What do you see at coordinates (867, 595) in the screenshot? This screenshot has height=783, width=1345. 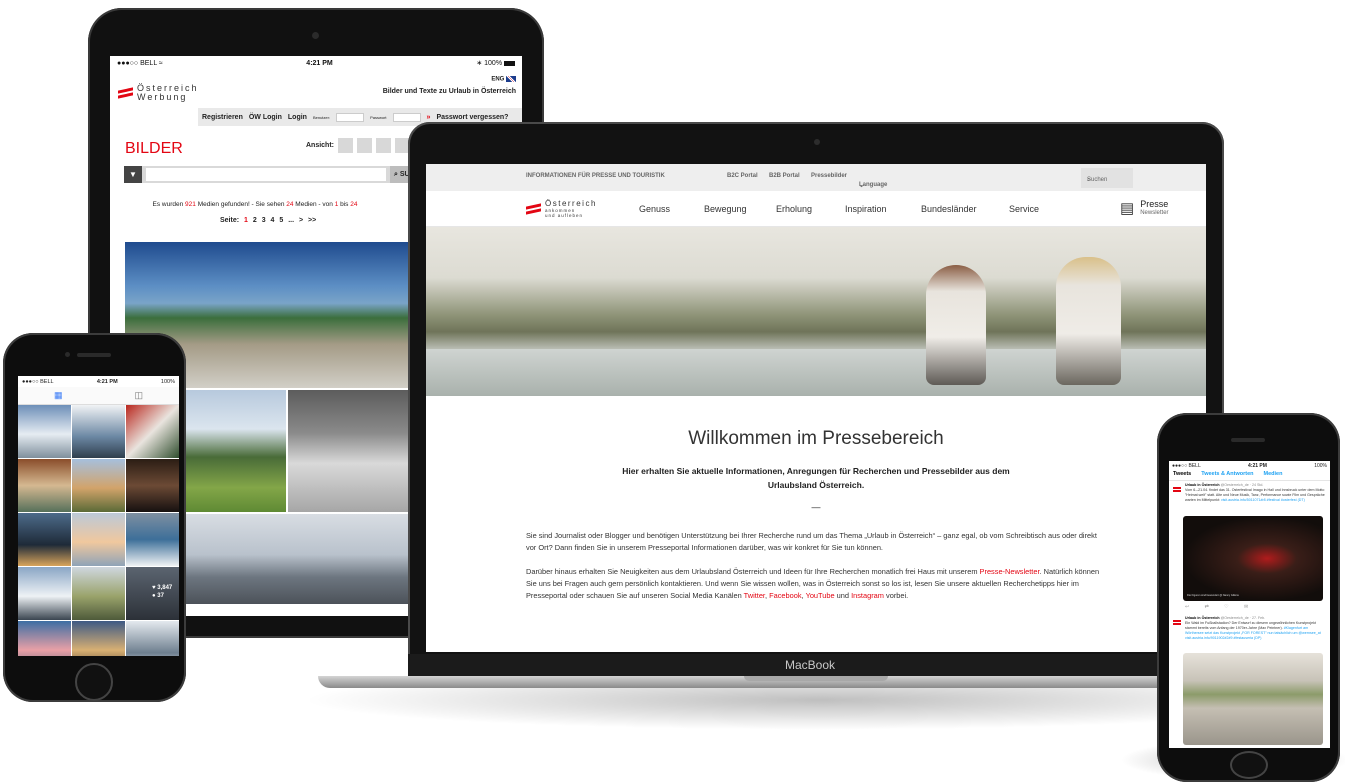 I see `instagram-link: Instagram` at bounding box center [867, 595].